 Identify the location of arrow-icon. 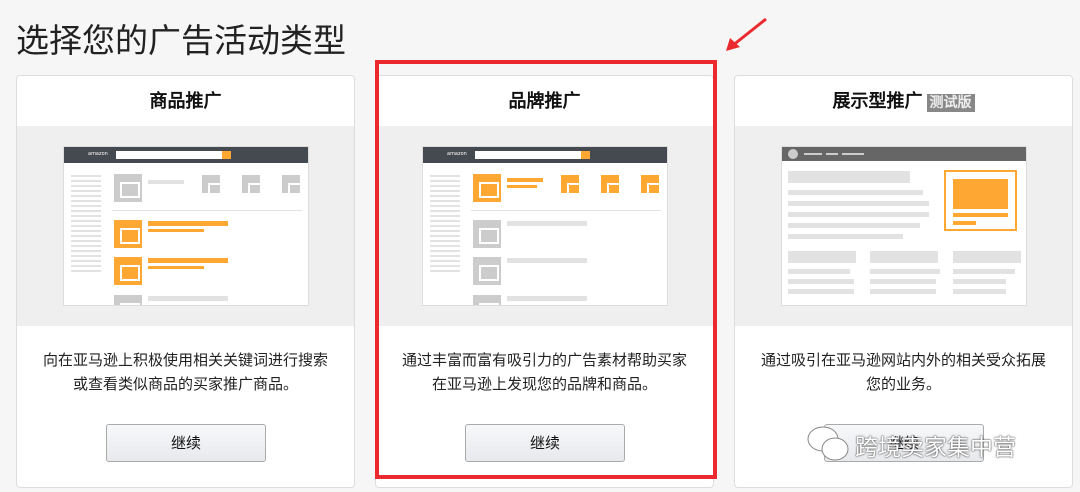
(746, 34).